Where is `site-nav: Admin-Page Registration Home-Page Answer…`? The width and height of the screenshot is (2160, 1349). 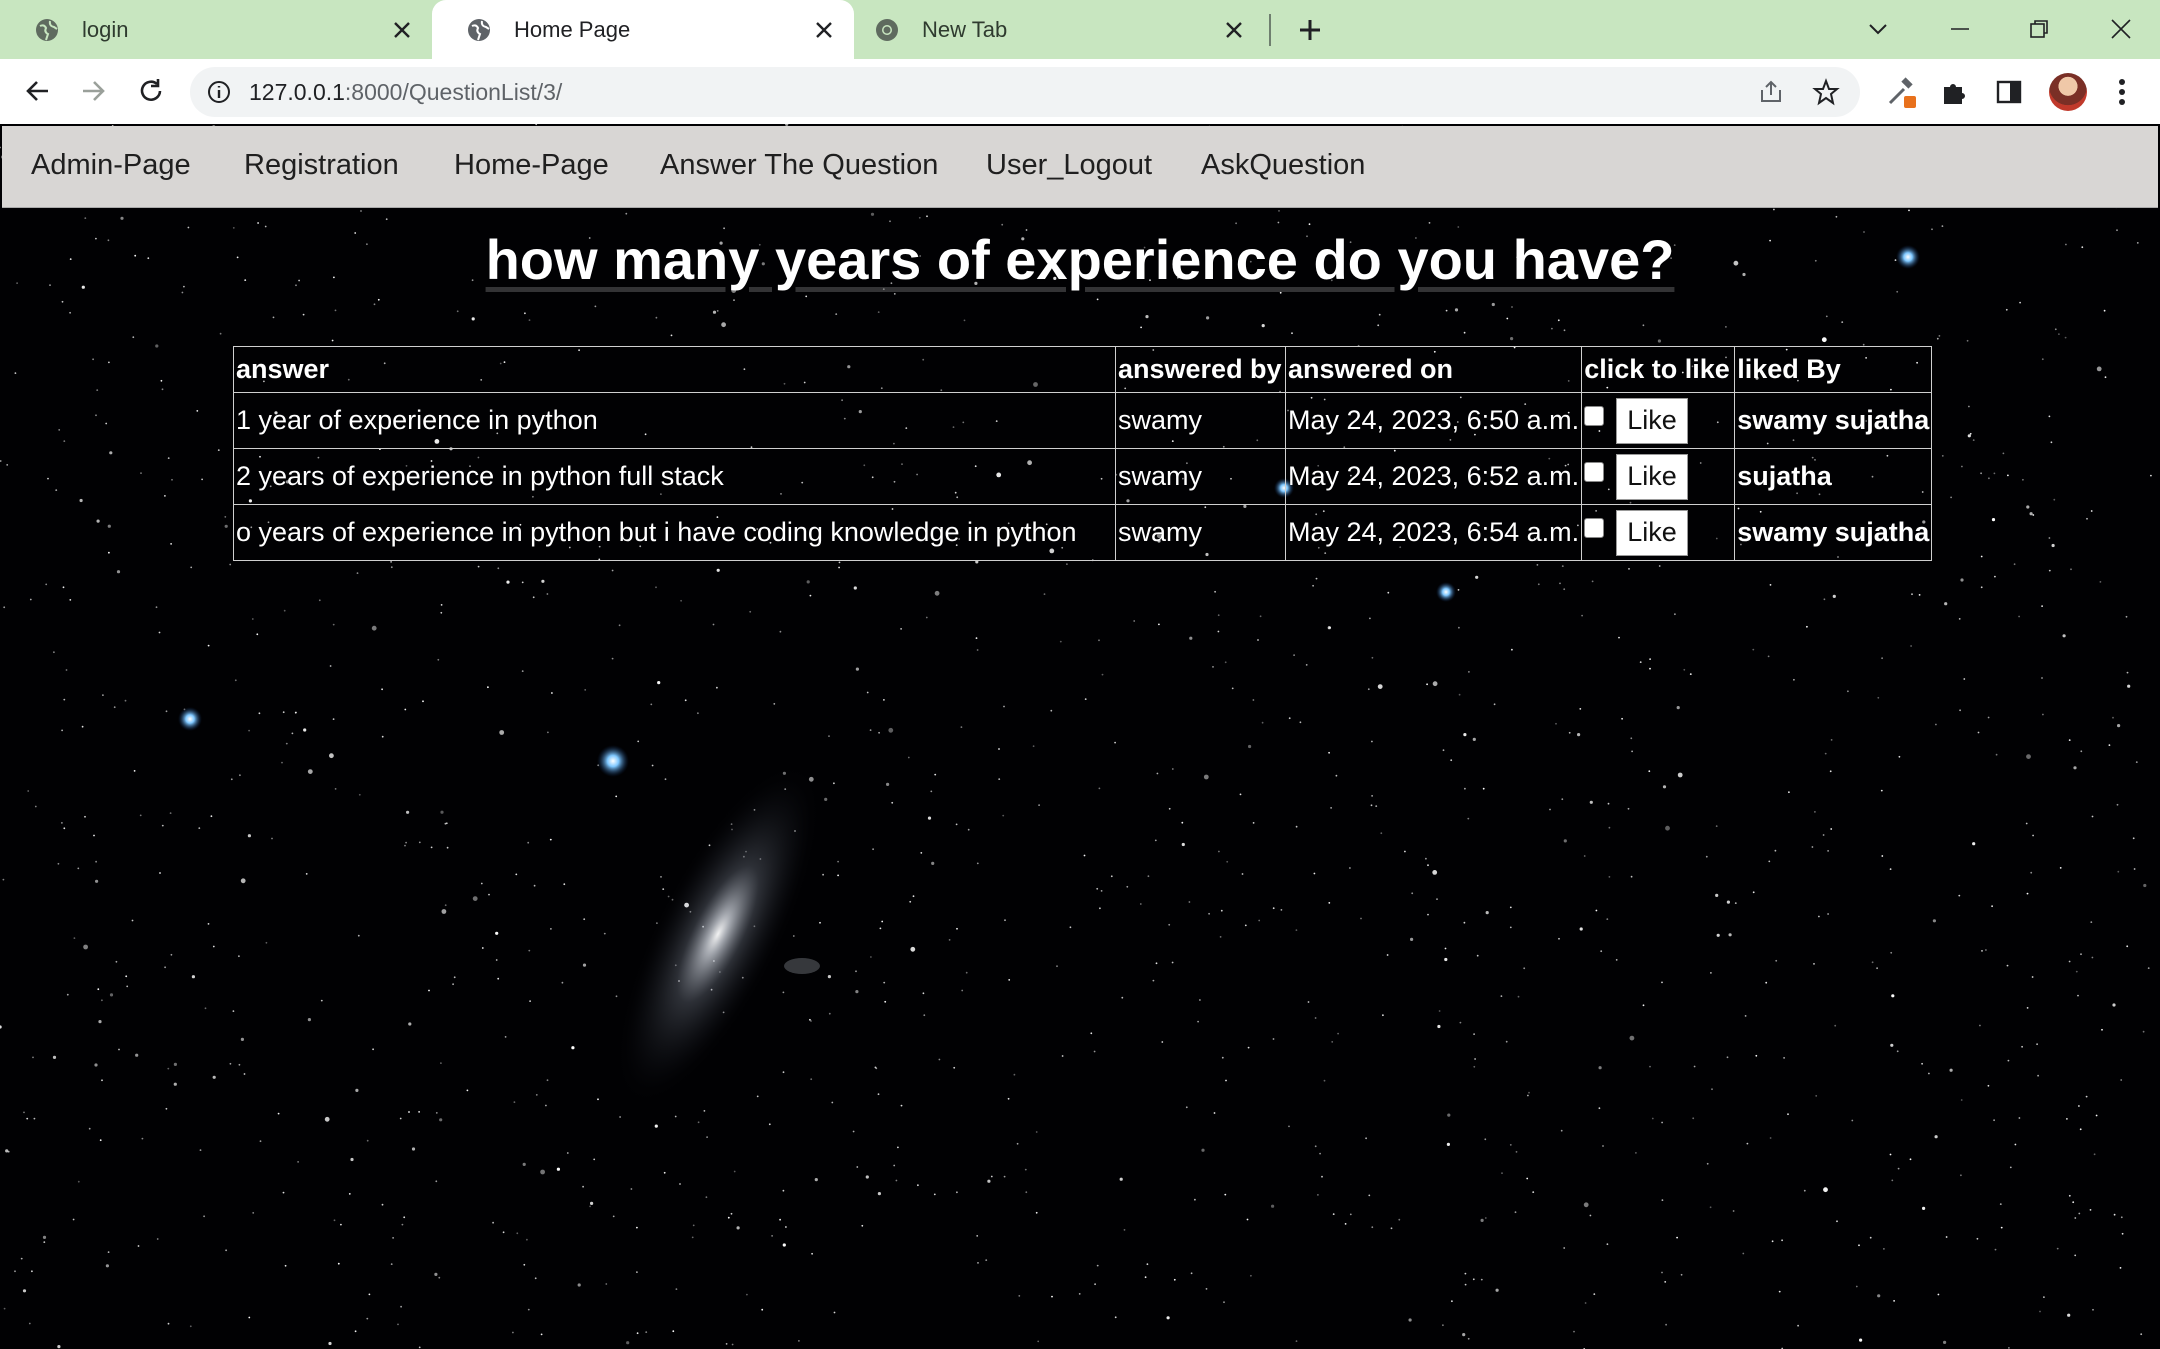
site-nav: Admin-Page Registration Home-Page Answer… is located at coordinates (1080, 167).